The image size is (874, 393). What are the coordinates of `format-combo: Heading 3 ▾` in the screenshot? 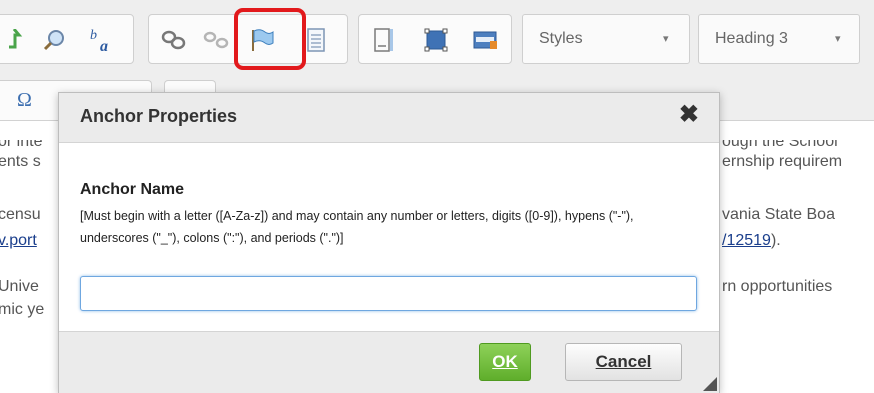 It's located at (779, 39).